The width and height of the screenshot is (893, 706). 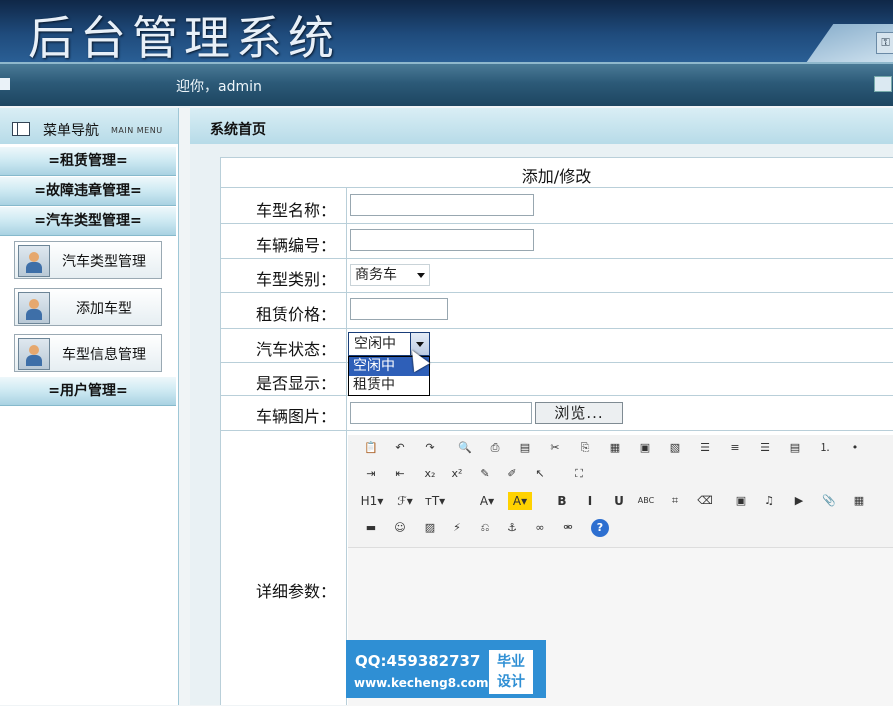 What do you see at coordinates (556, 176) in the screenshot?
I see `form-title: 添加/修改` at bounding box center [556, 176].